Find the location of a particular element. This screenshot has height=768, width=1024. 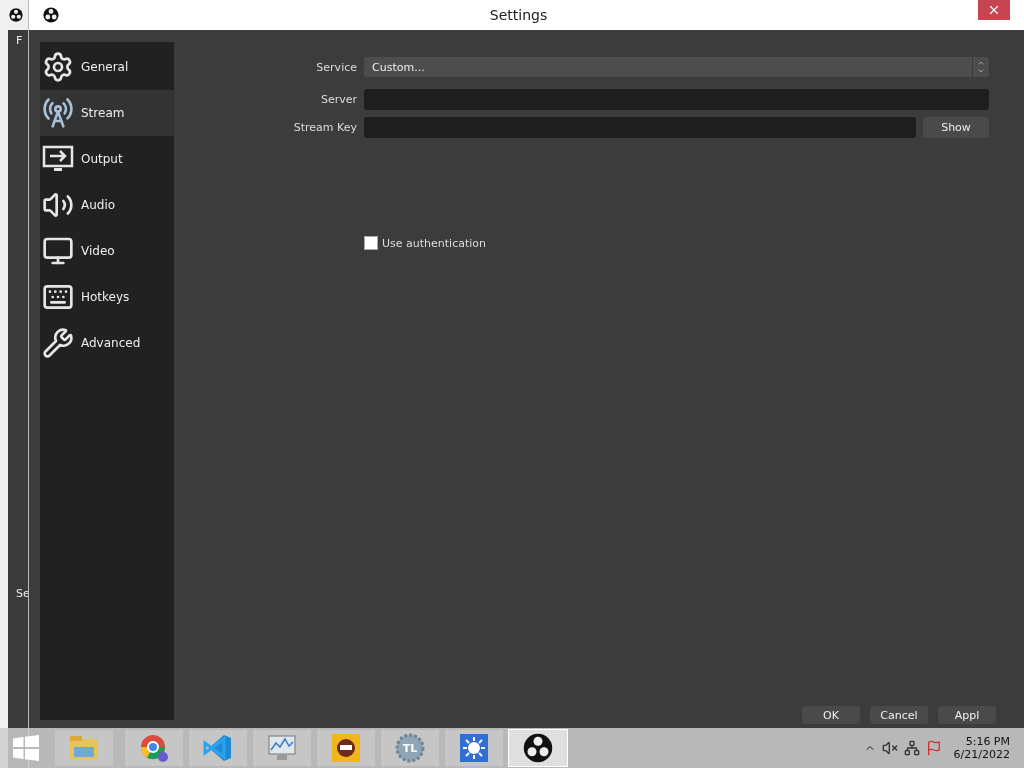

sidebar-item: Advanced is located at coordinates (107, 343).